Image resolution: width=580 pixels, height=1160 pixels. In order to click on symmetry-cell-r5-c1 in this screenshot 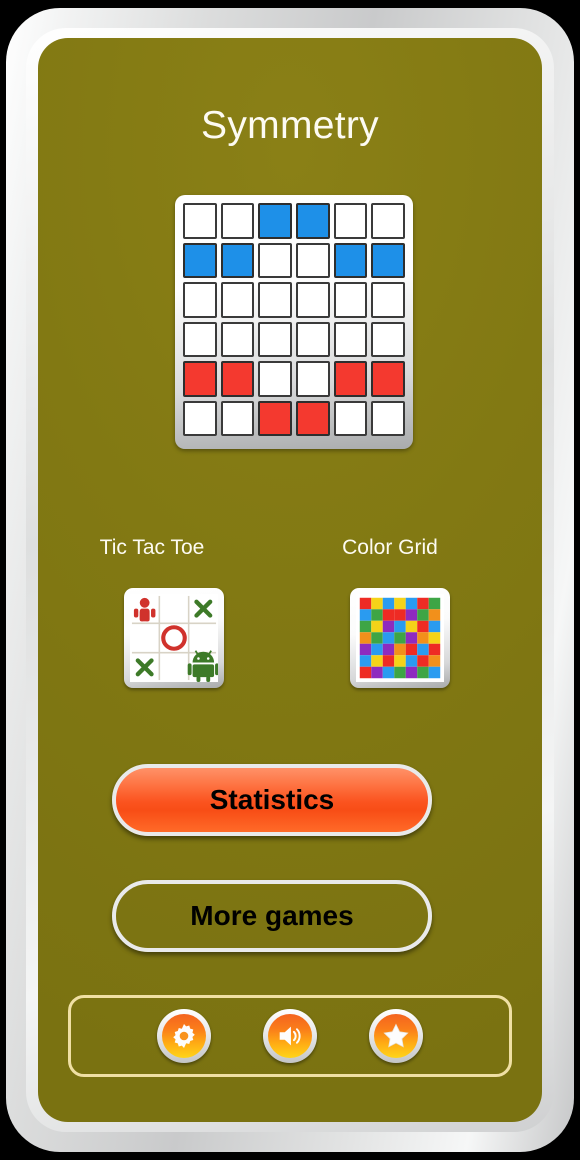, I will do `click(237, 418)`.